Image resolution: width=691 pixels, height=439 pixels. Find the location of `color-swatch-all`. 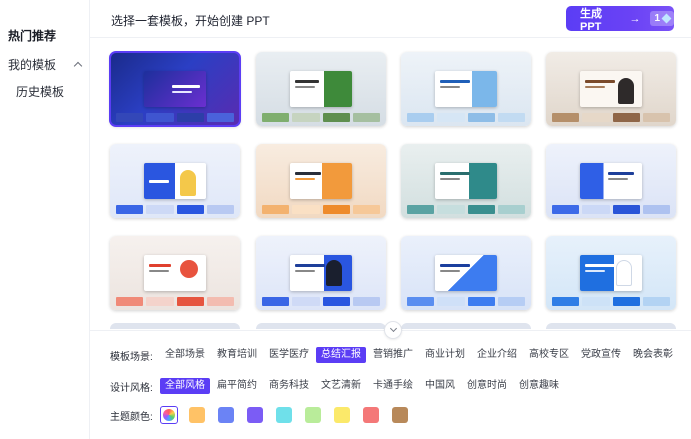

color-swatch-all is located at coordinates (169, 415).